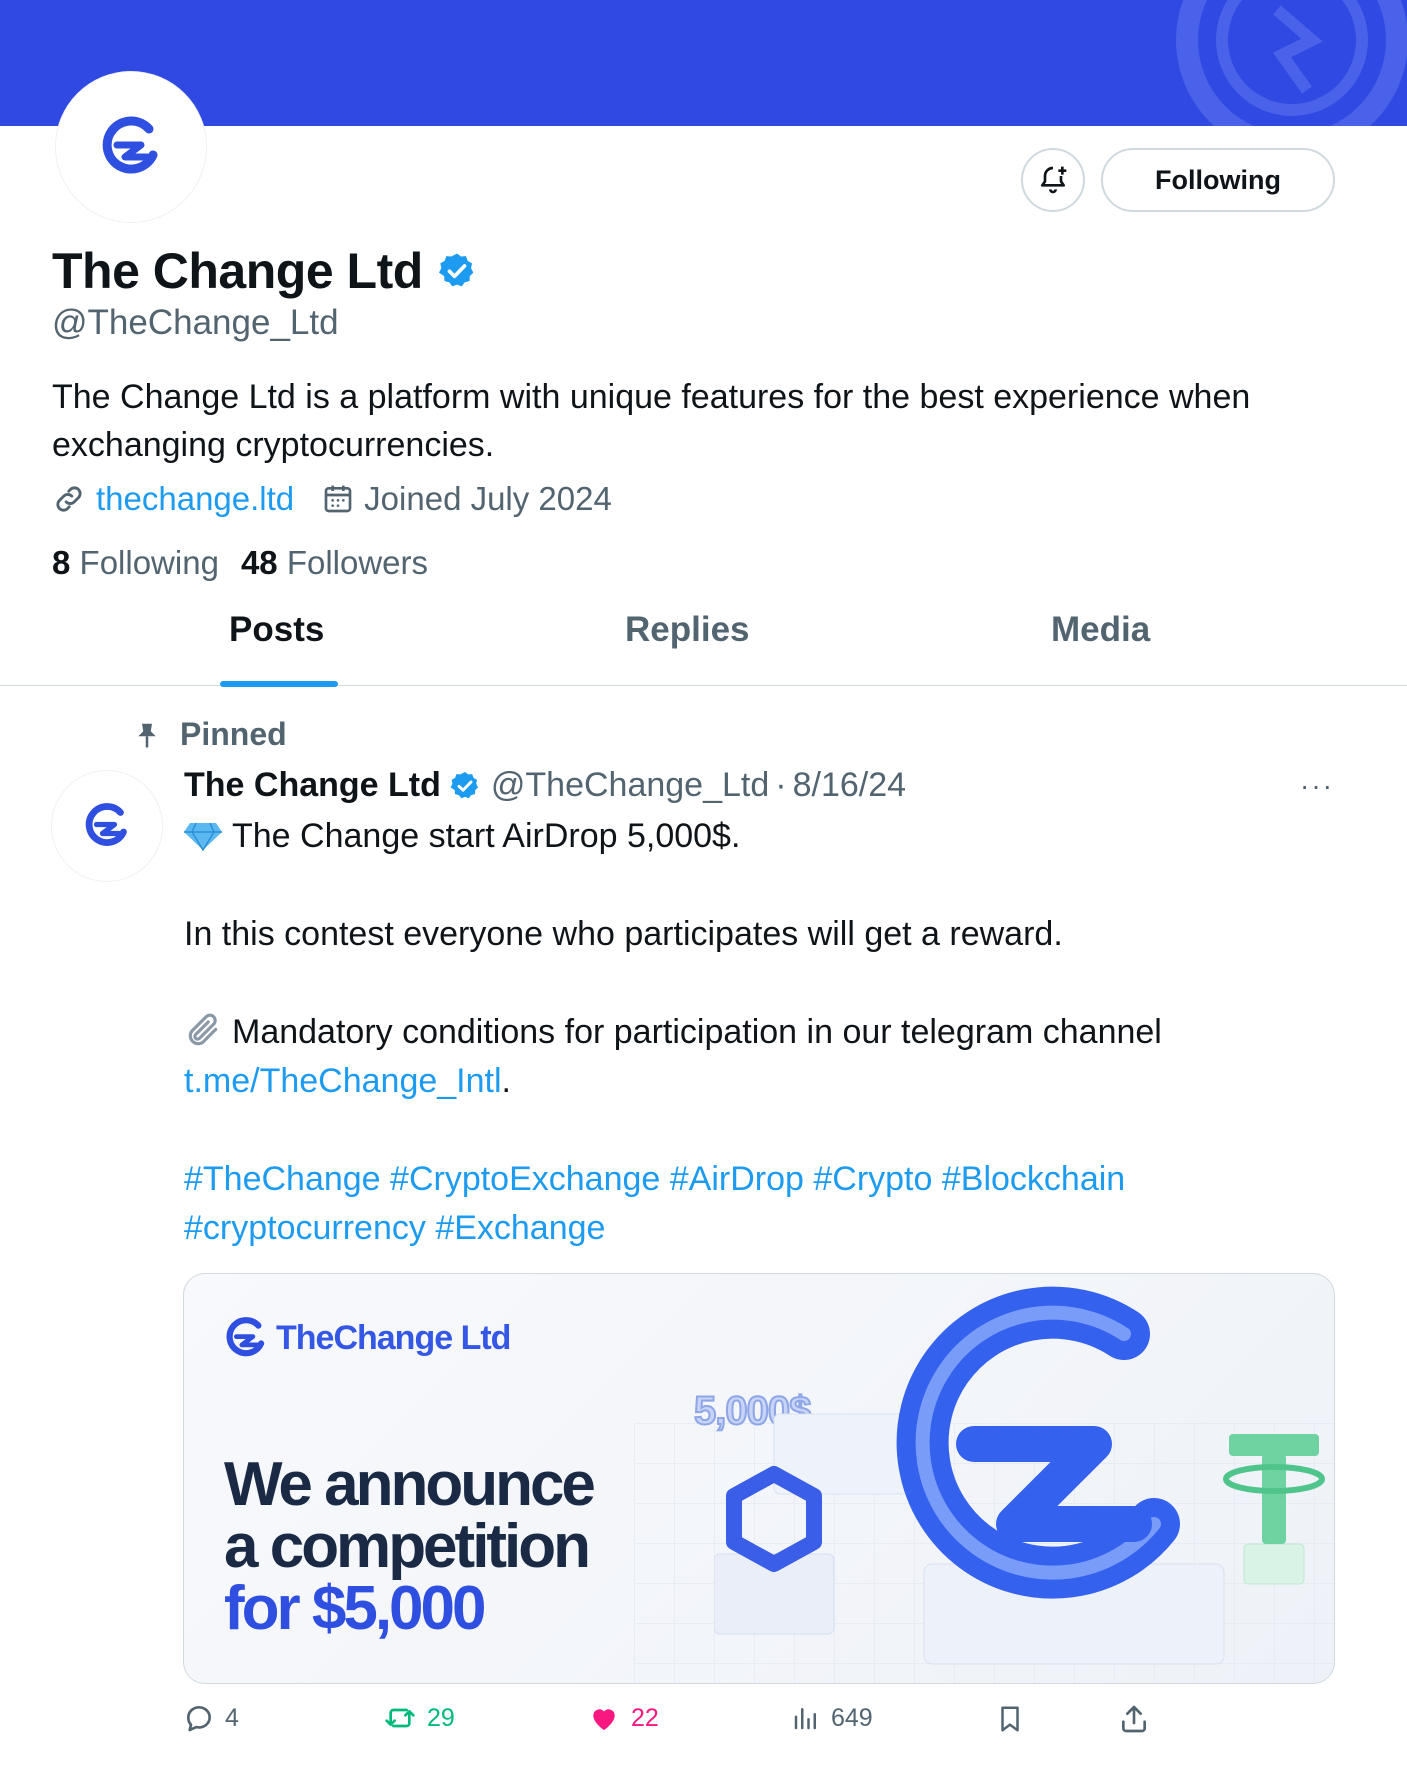 This screenshot has width=1407, height=1778. I want to click on paperclip-icon, so click(203, 1029).